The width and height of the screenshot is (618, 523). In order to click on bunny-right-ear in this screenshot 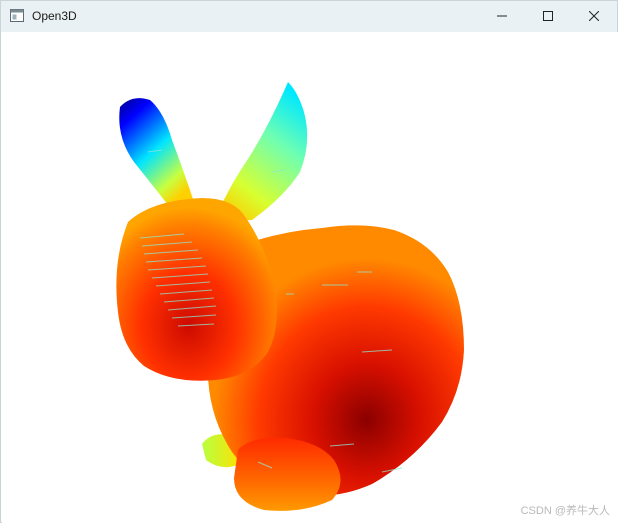, I will do `click(261, 152)`.